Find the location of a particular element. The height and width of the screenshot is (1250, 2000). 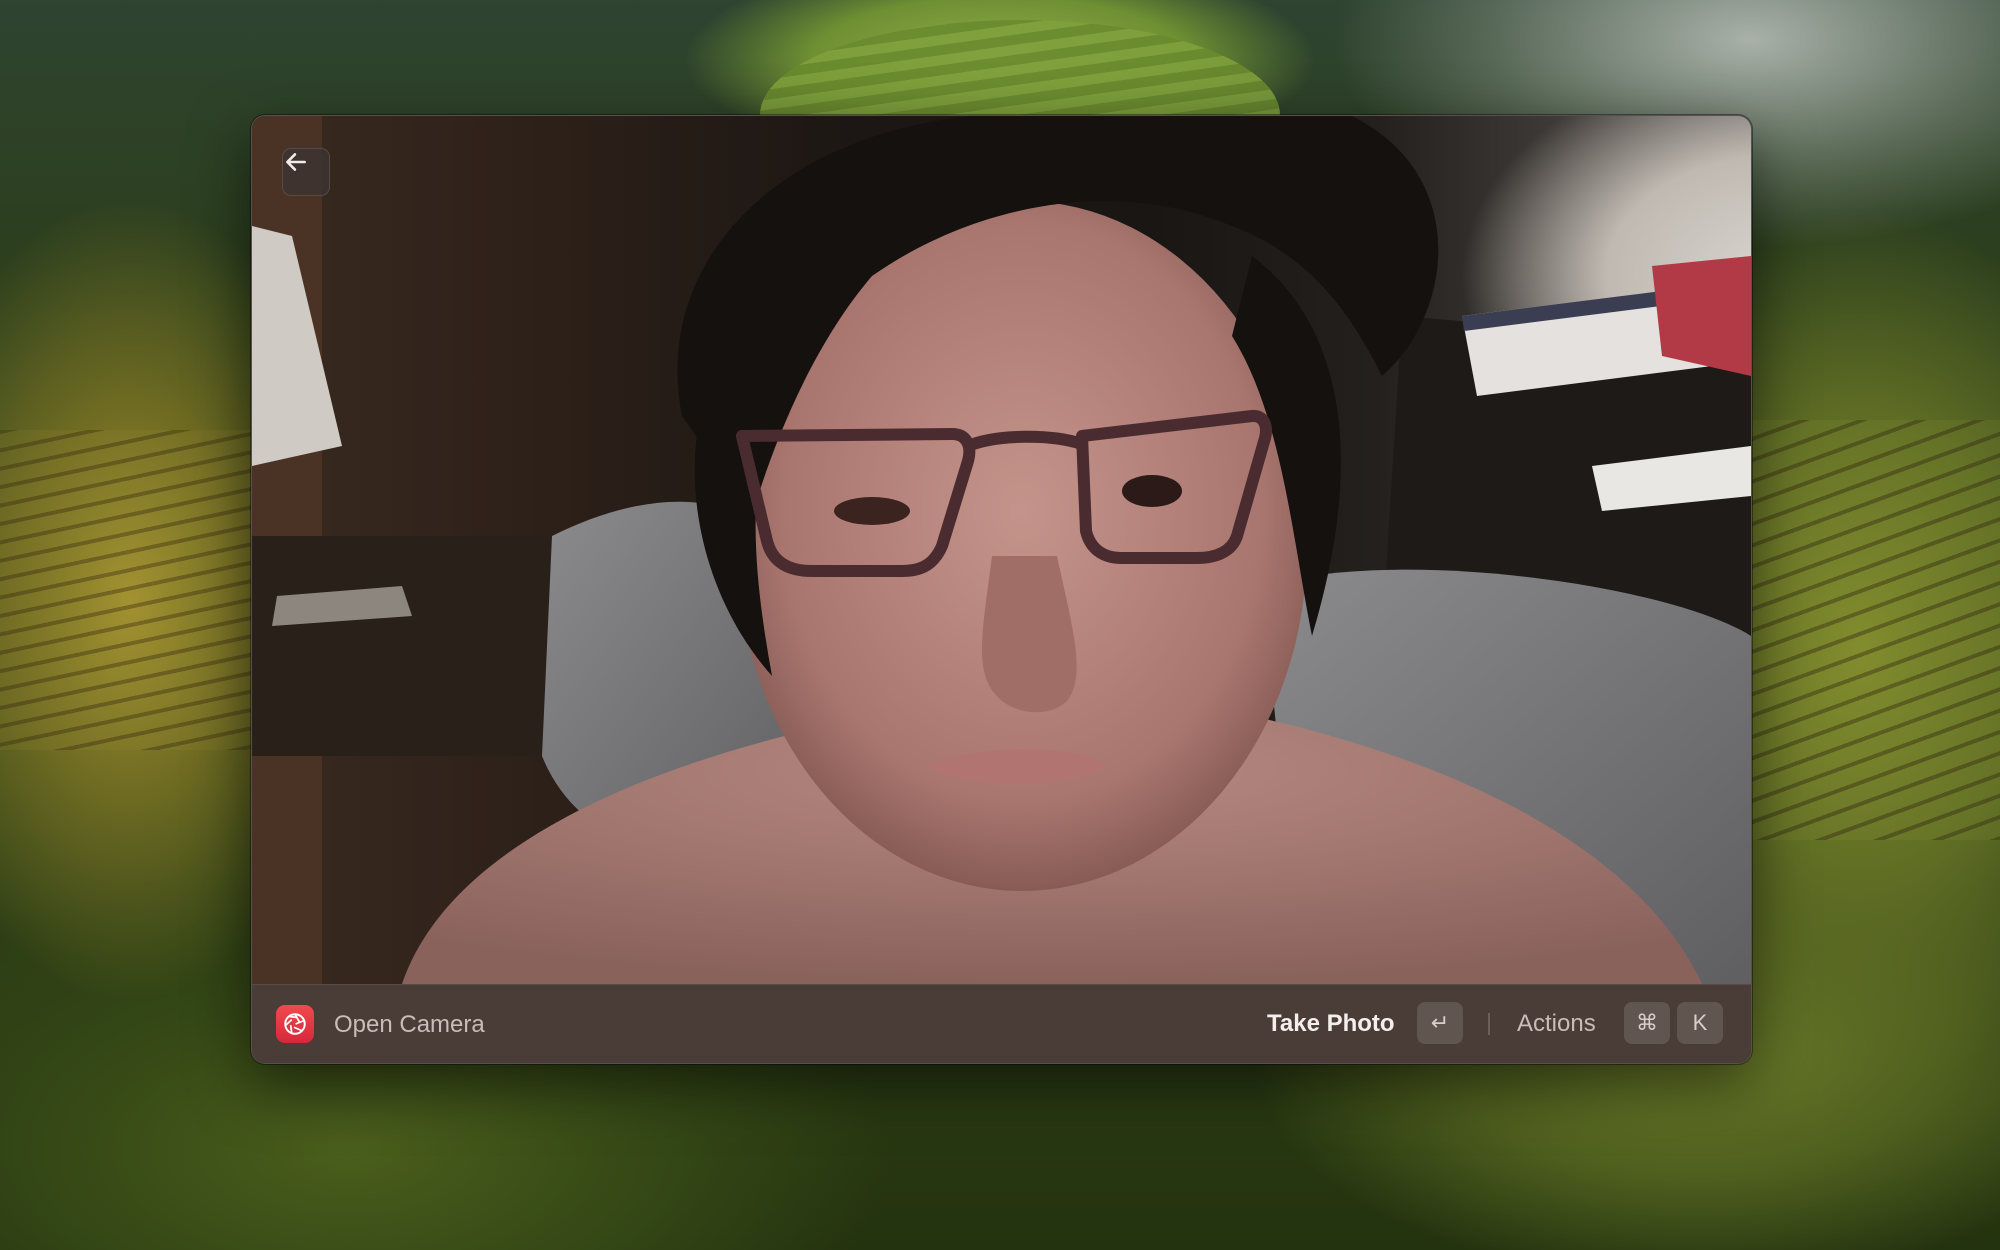

wallpaper-vineyard-left is located at coordinates (130, 590).